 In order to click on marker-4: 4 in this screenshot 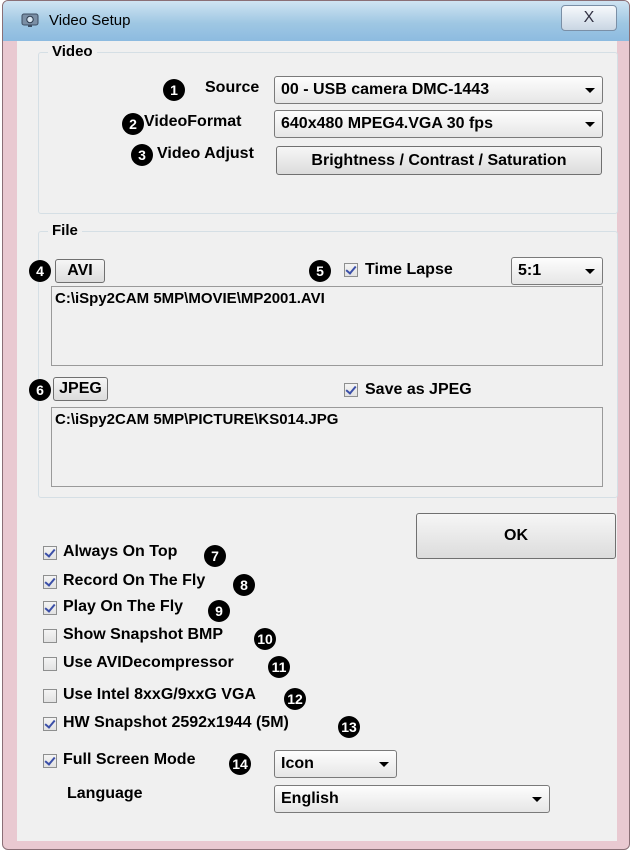, I will do `click(40, 271)`.